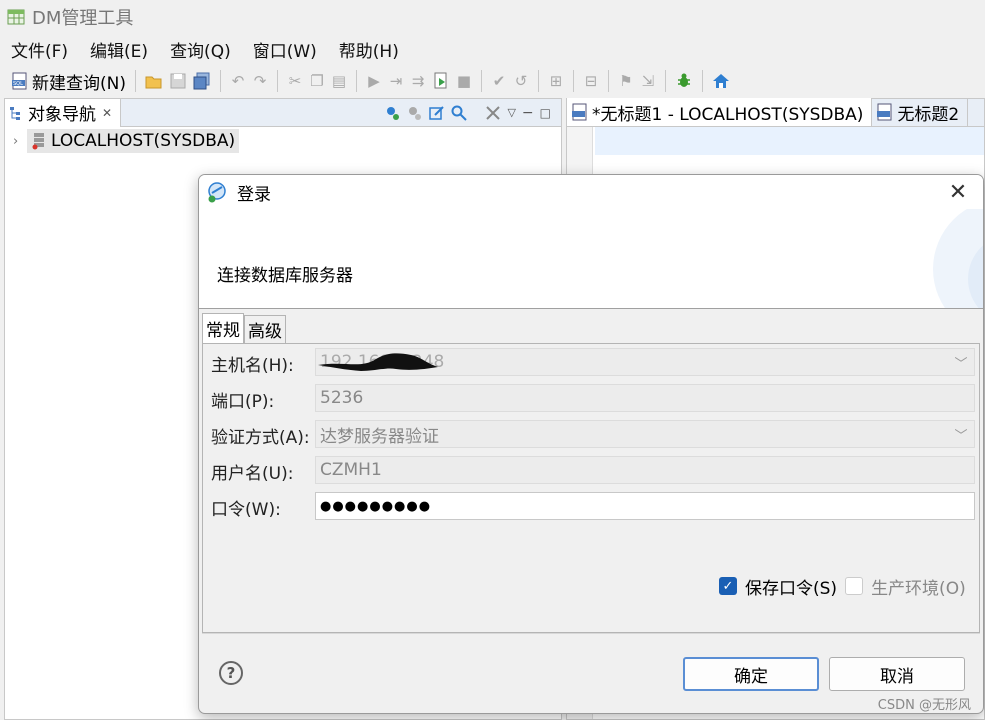 This screenshot has height=720, width=985. What do you see at coordinates (79, 83) in the screenshot?
I see `new-query-label: 新建查询(N)` at bounding box center [79, 83].